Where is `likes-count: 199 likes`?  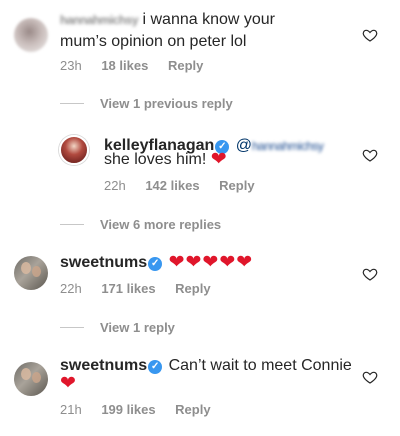 likes-count: 199 likes is located at coordinates (128, 409).